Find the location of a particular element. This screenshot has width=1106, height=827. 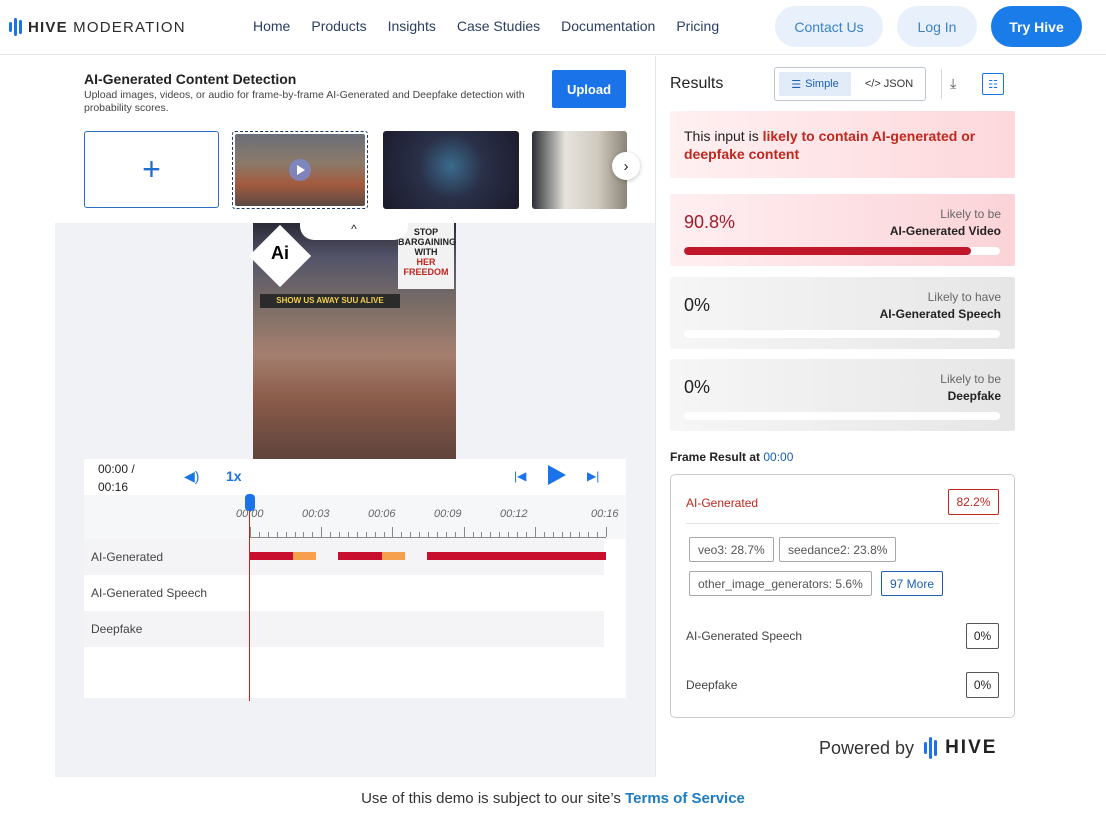

hive-logo: HIVE MODERATION is located at coordinates (97, 27).